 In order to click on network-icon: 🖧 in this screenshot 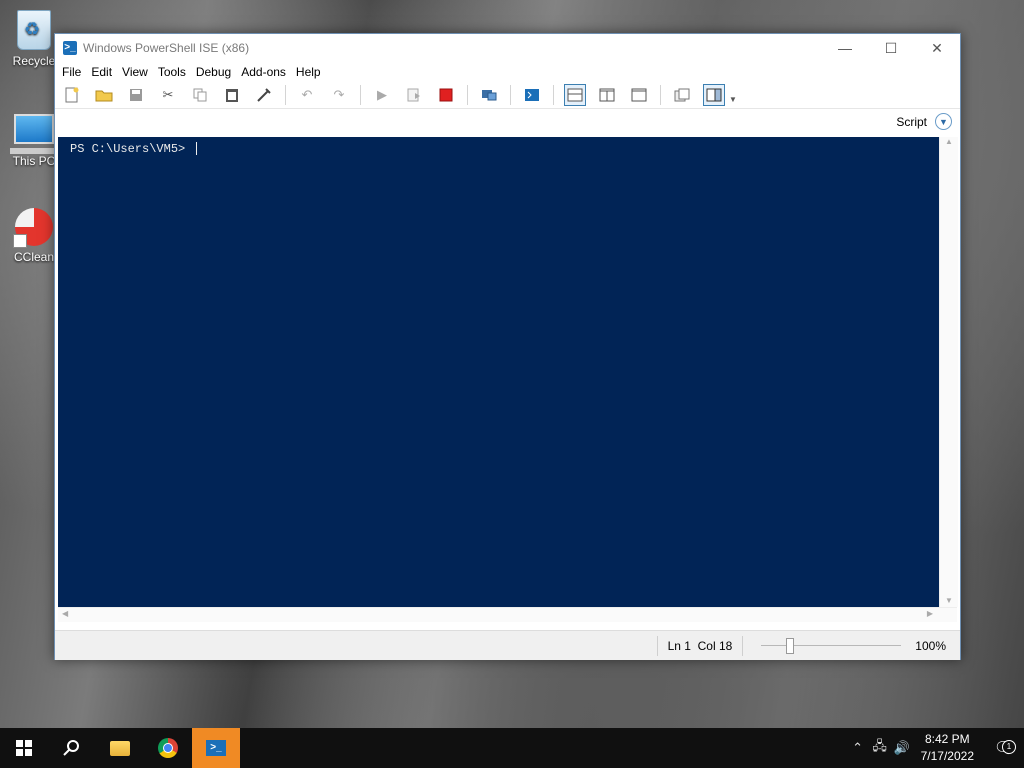, I will do `click(880, 748)`.